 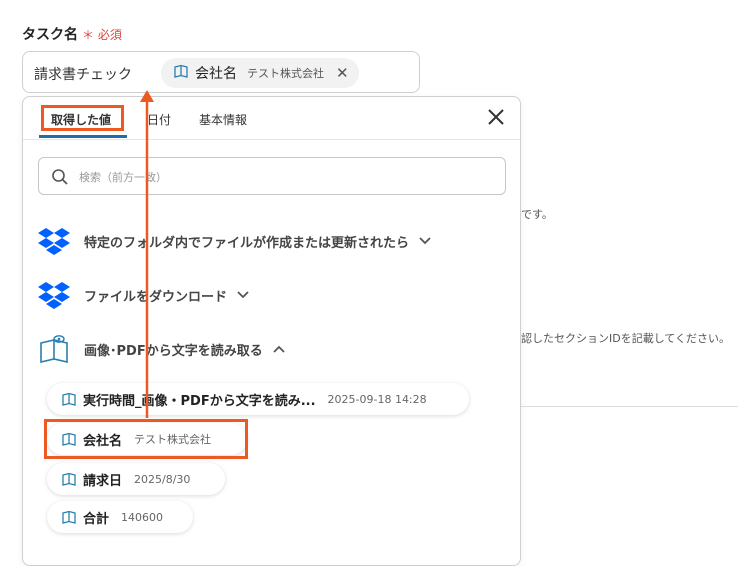 What do you see at coordinates (50, 35) in the screenshot?
I see `task-name-label-text: タスク名` at bounding box center [50, 35].